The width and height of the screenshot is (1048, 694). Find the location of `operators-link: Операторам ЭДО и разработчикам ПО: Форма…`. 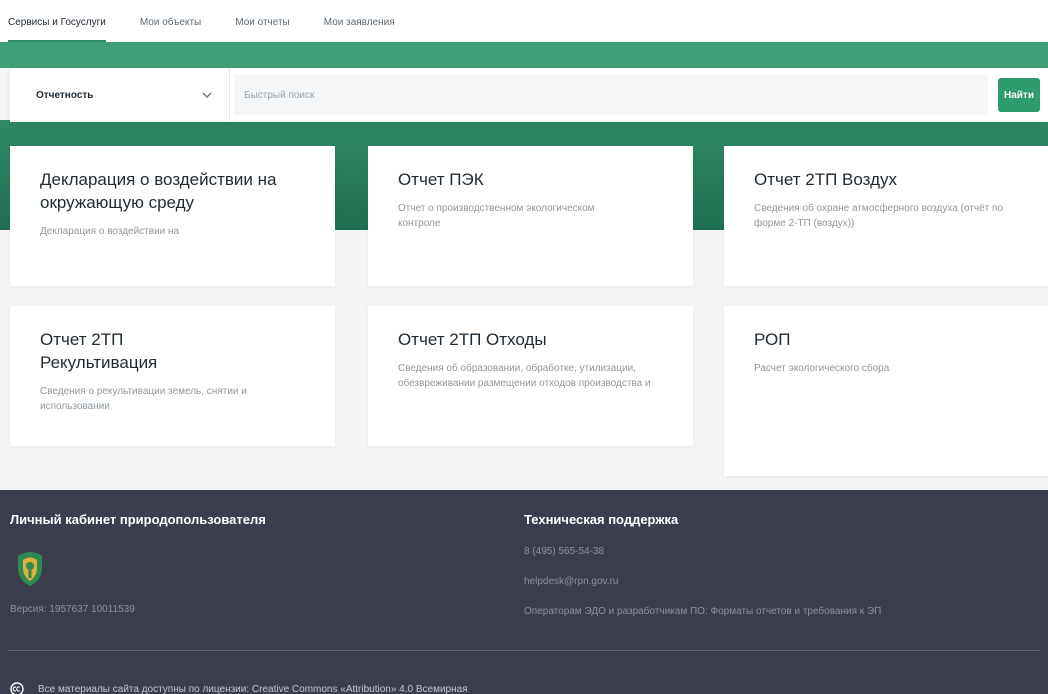

operators-link: Операторам ЭДО и разработчикам ПО: Форма… is located at coordinates (702, 611).